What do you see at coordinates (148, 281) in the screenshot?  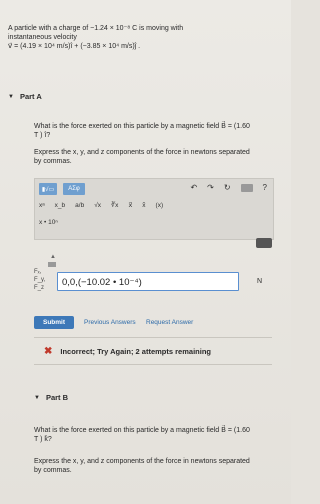 I see `answer-input: 0,0,(−10.02 • 10⁻⁴)` at bounding box center [148, 281].